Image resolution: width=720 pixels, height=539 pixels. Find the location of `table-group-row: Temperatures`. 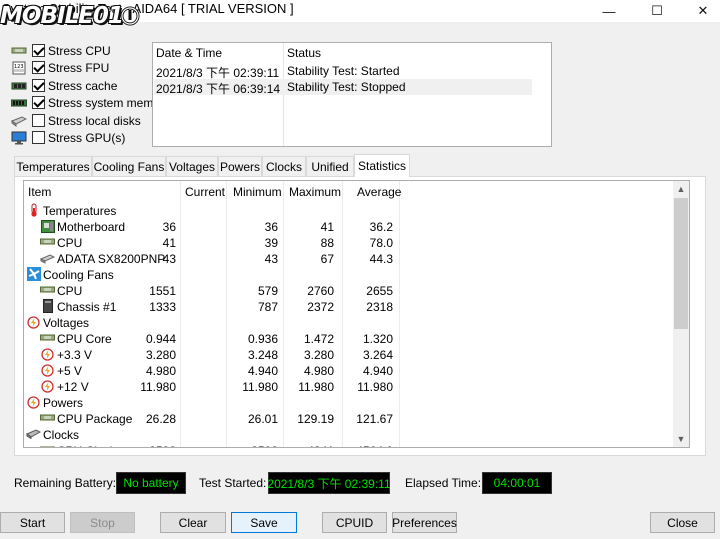

table-group-row: Temperatures is located at coordinates (349, 211).